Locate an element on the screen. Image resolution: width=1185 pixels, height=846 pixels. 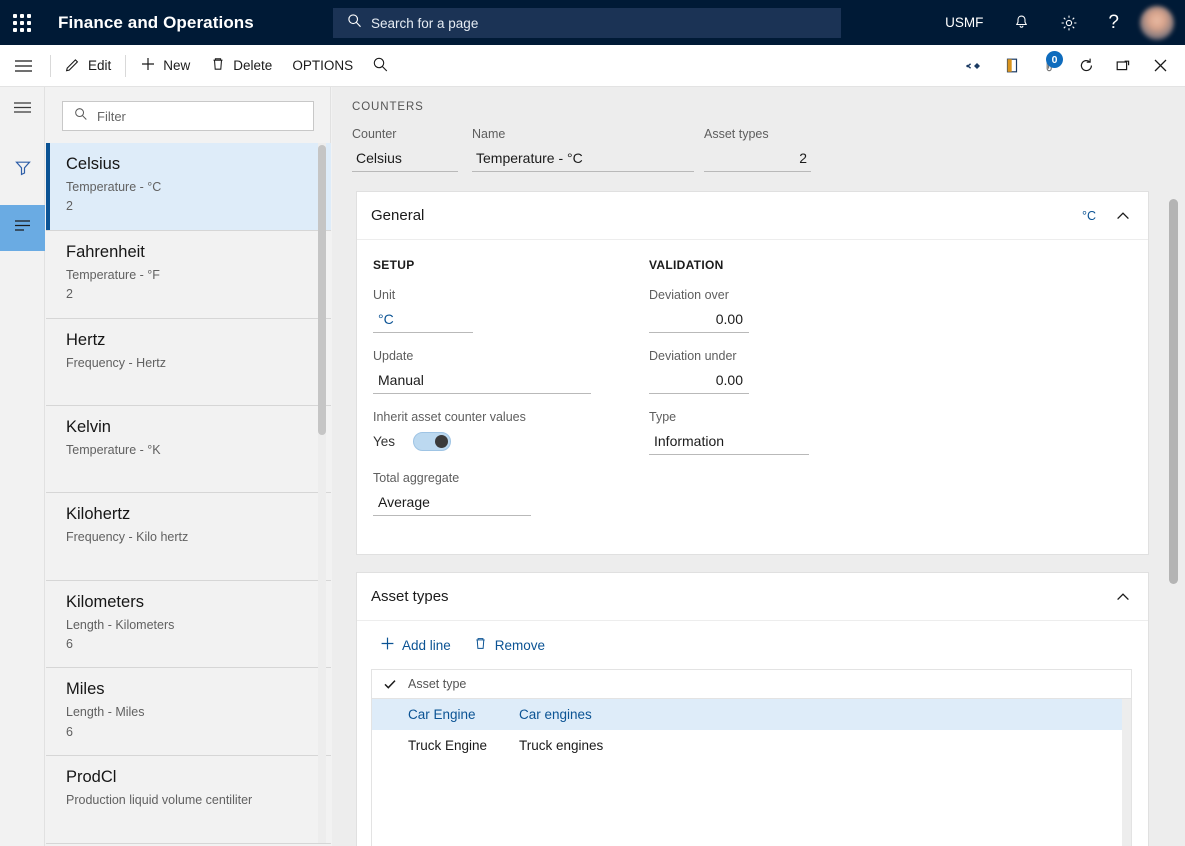
refresh-icon is located at coordinates (1086, 65).